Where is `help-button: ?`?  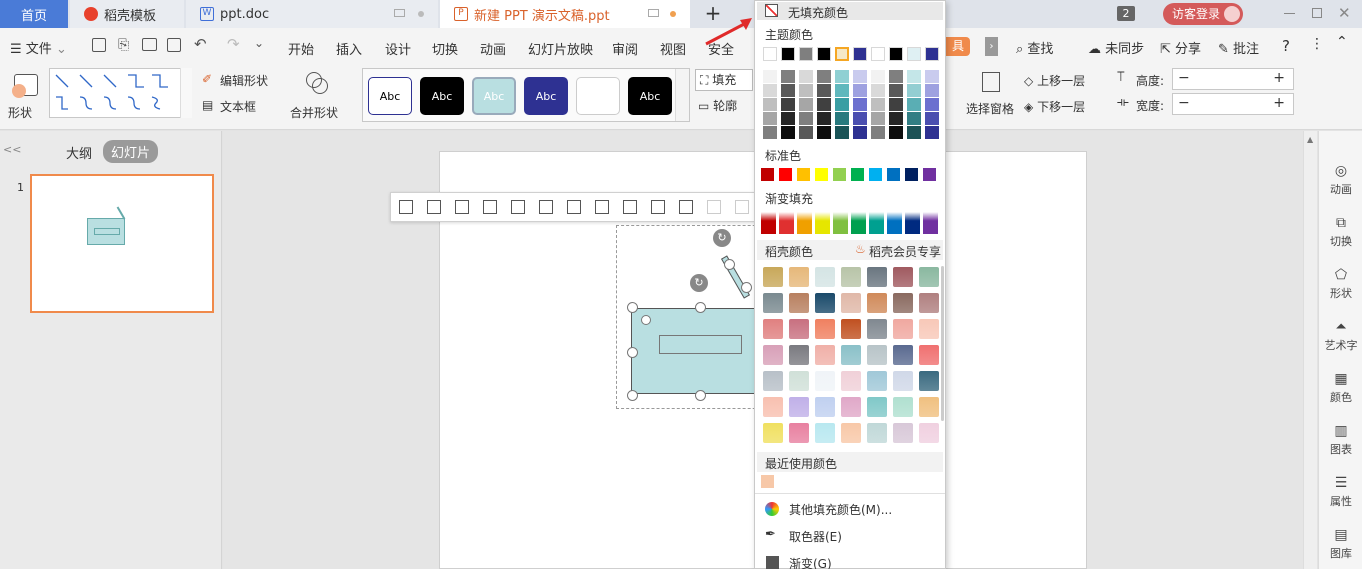
help-button: ? is located at coordinates (1286, 46).